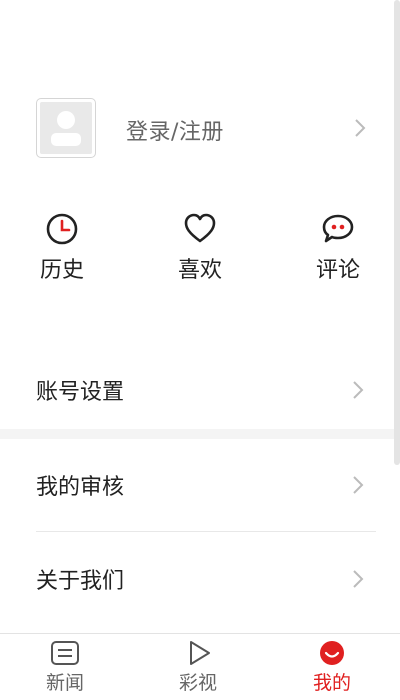  What do you see at coordinates (197, 485) in the screenshot?
I see `menu-item-my-review: 我的审核` at bounding box center [197, 485].